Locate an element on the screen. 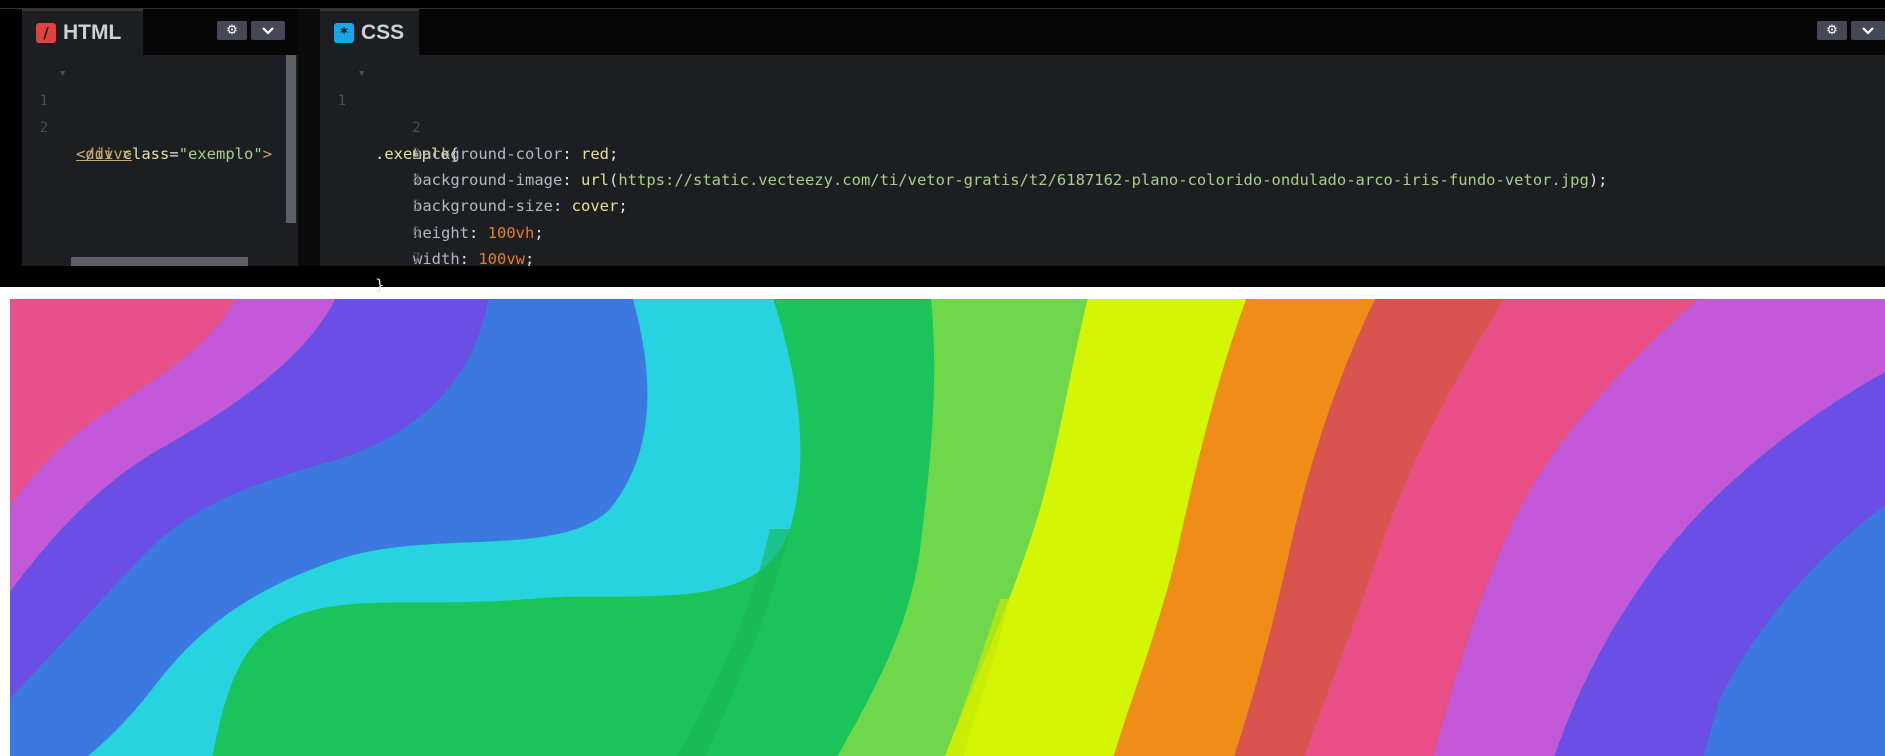  tab-css: * CSS is located at coordinates (369, 32).